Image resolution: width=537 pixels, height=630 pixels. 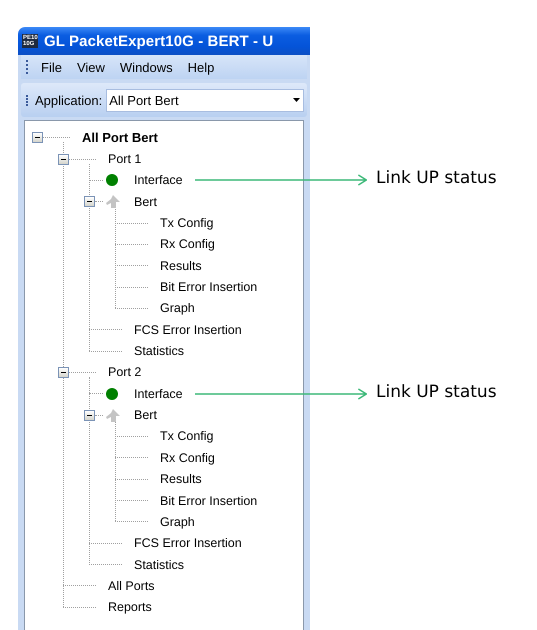 What do you see at coordinates (120, 138) in the screenshot?
I see `tree-item: All Port Bert` at bounding box center [120, 138].